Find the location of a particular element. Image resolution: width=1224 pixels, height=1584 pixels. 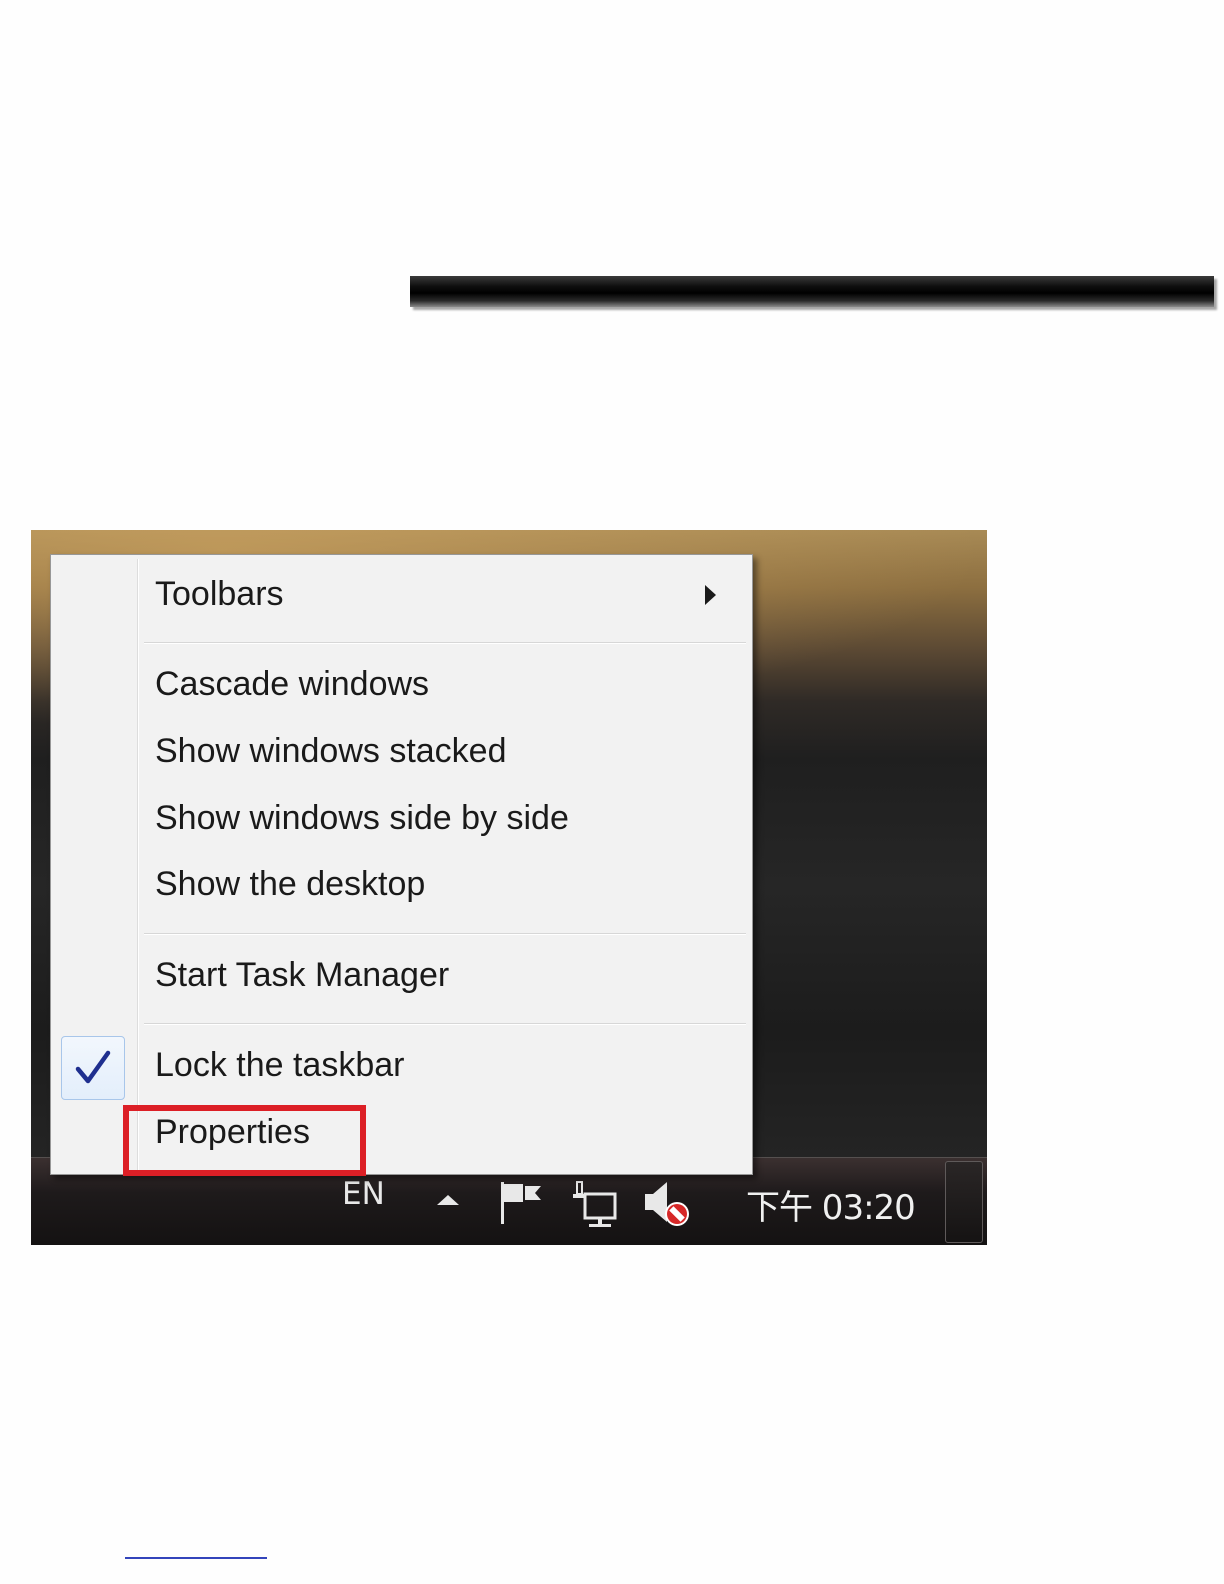

volume-muted-icon is located at coordinates (669, 1206).